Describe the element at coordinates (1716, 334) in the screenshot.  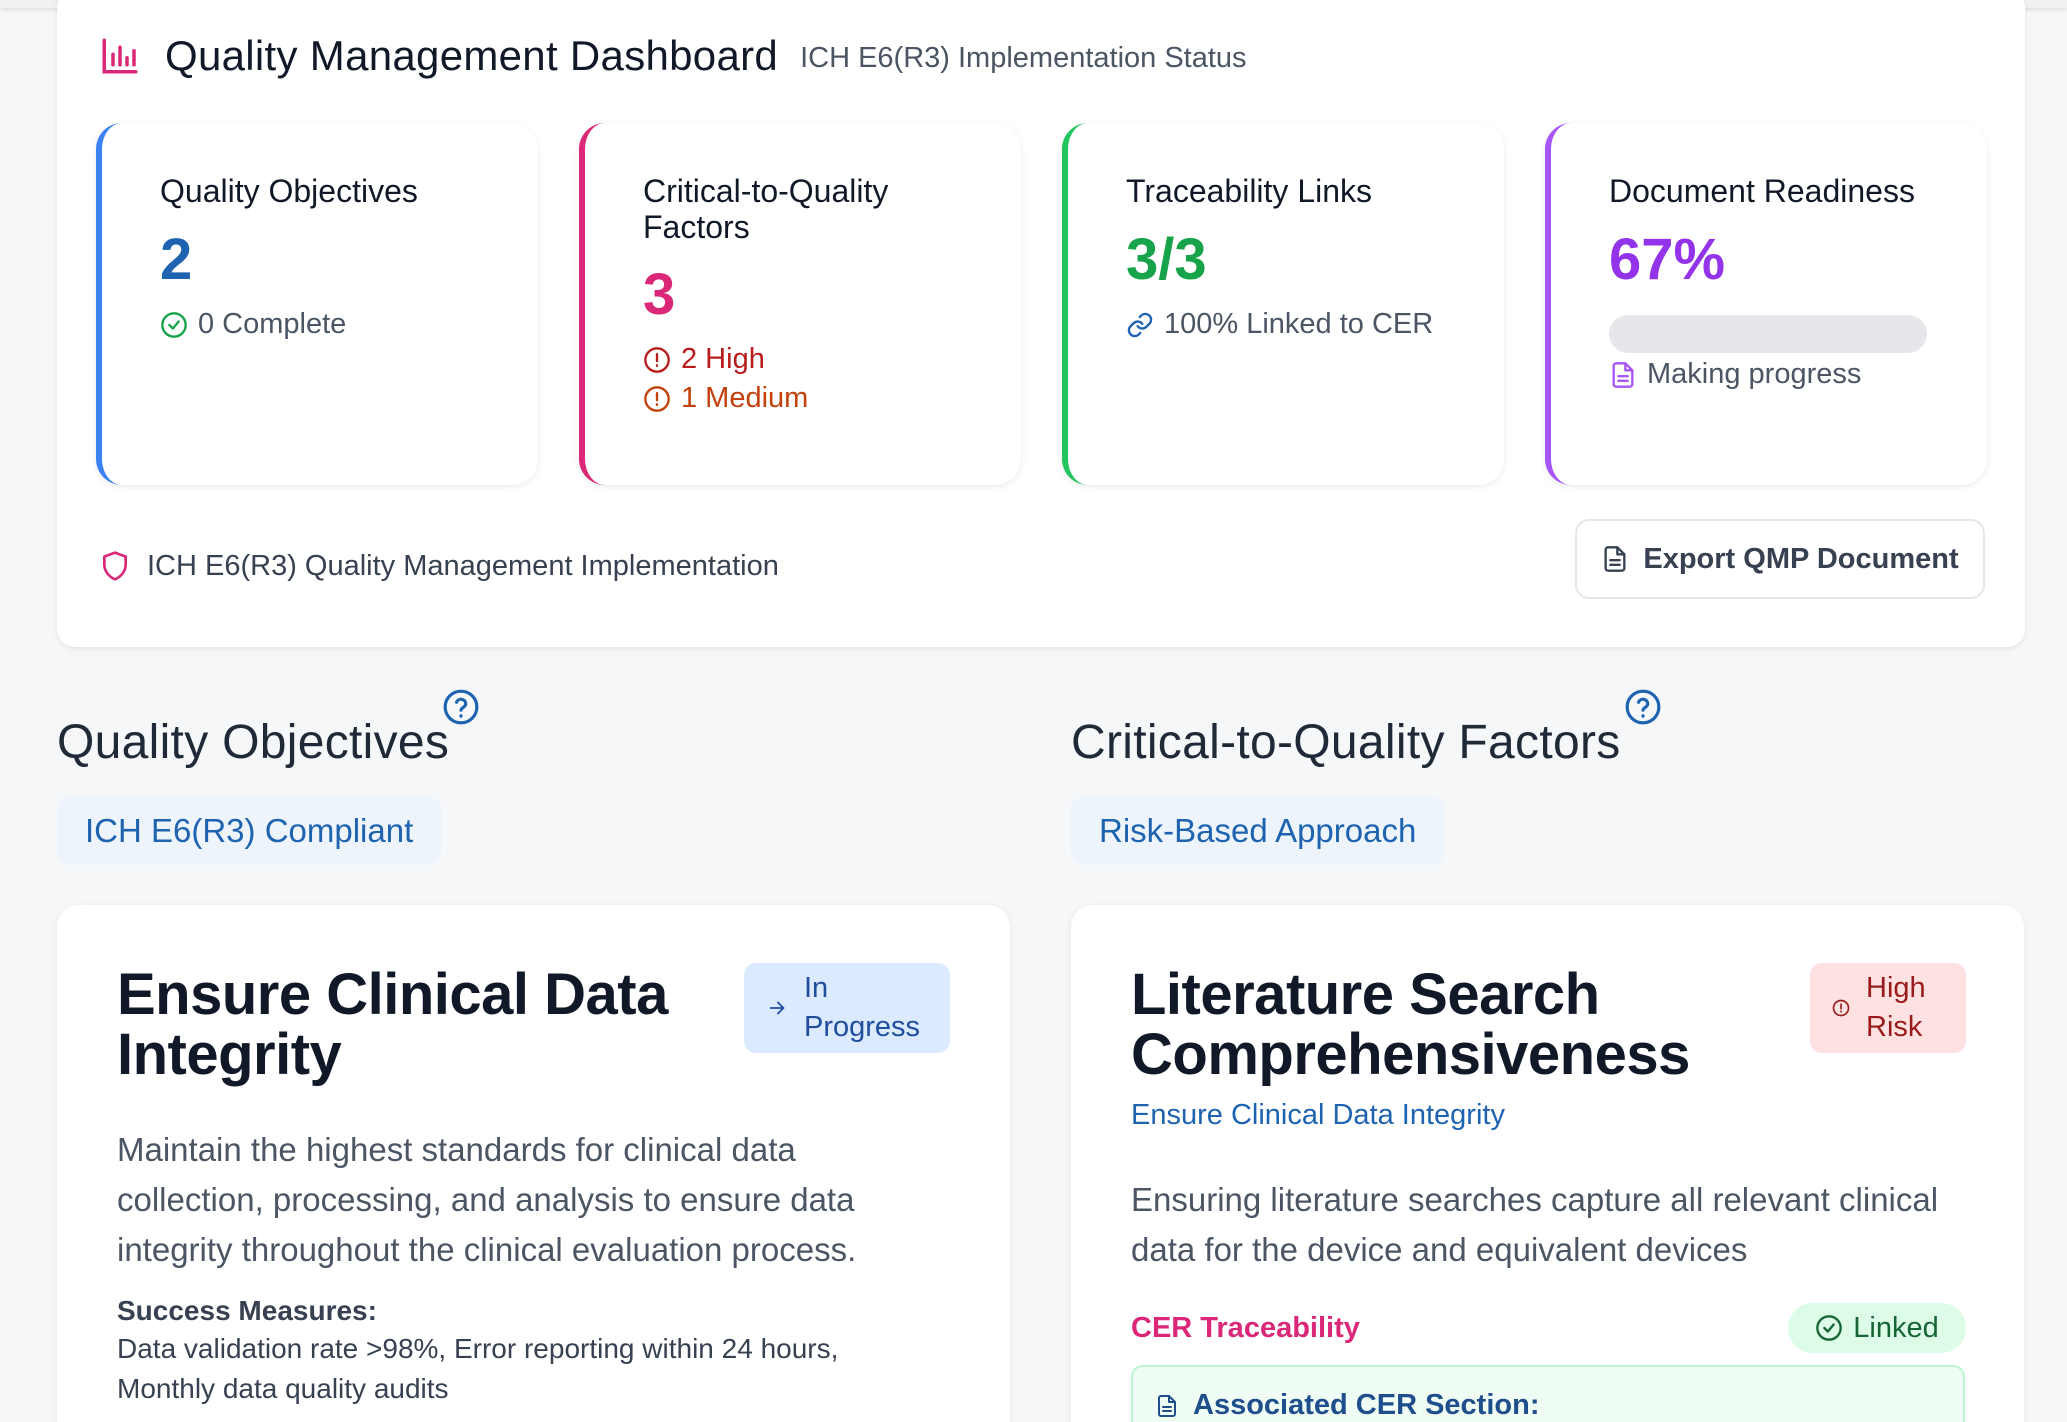
I see `readiness-progress-fill` at that location.